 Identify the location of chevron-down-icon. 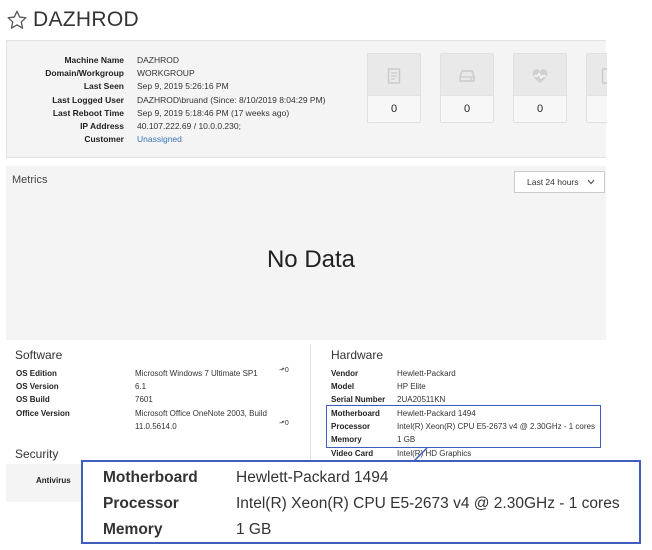
(591, 182).